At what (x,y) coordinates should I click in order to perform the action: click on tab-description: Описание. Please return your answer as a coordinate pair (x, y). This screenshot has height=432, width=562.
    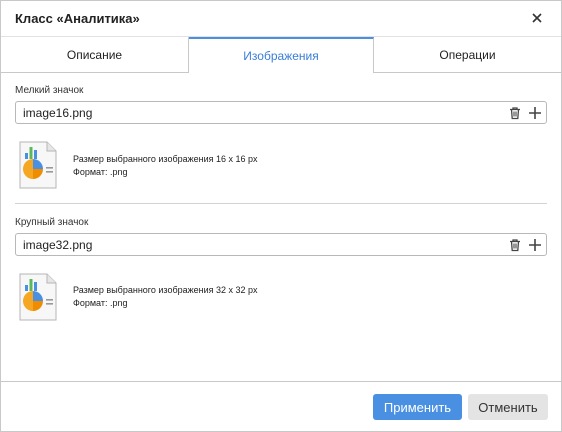
    Looking at the image, I should click on (95, 54).